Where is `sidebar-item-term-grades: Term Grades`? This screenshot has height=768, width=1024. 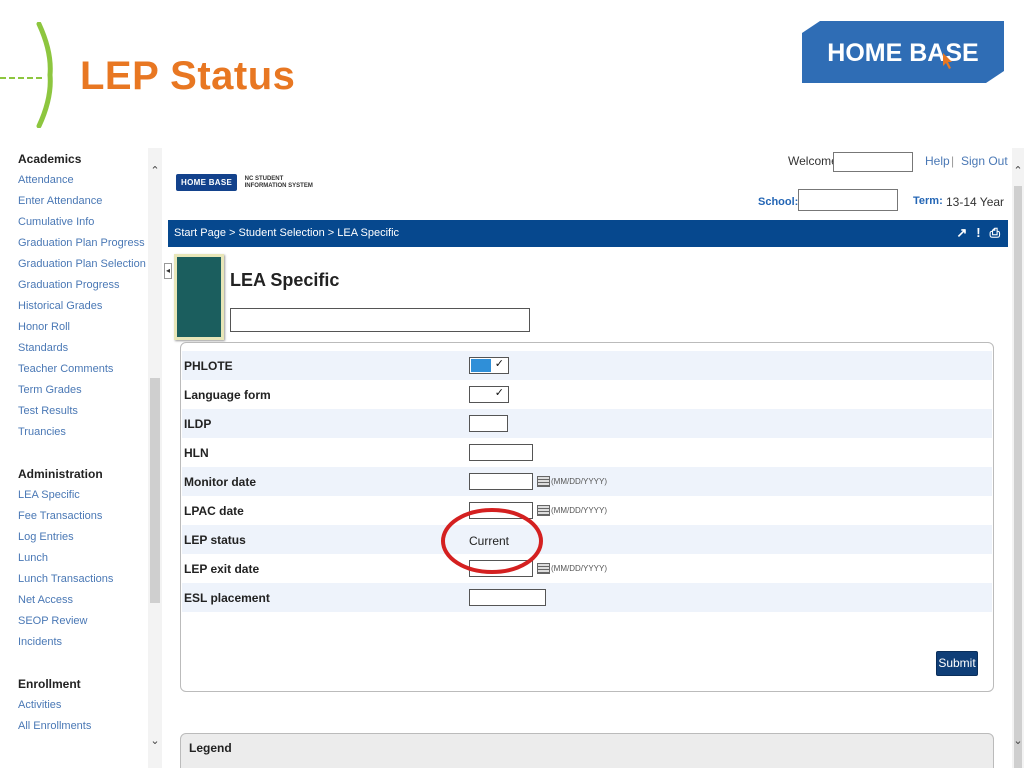 sidebar-item-term-grades: Term Grades is located at coordinates (74, 390).